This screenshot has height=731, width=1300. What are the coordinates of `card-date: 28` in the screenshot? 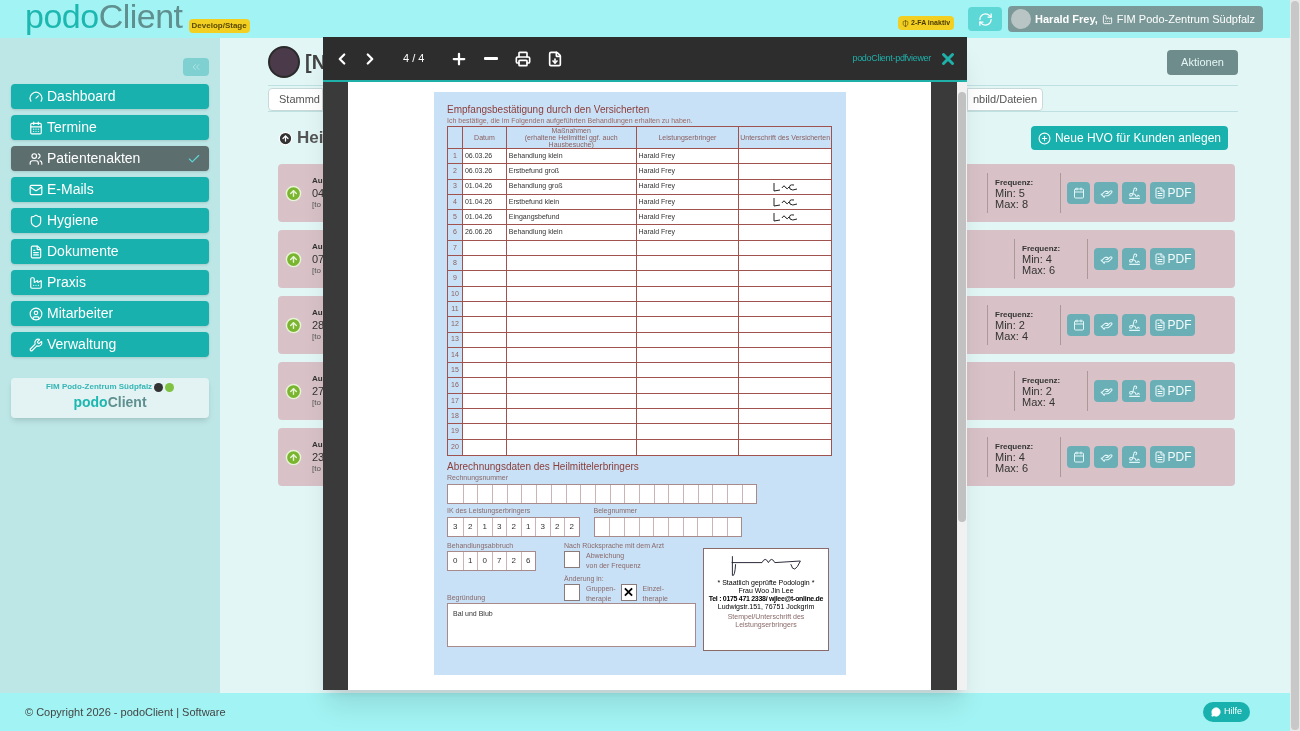 It's located at (318, 325).